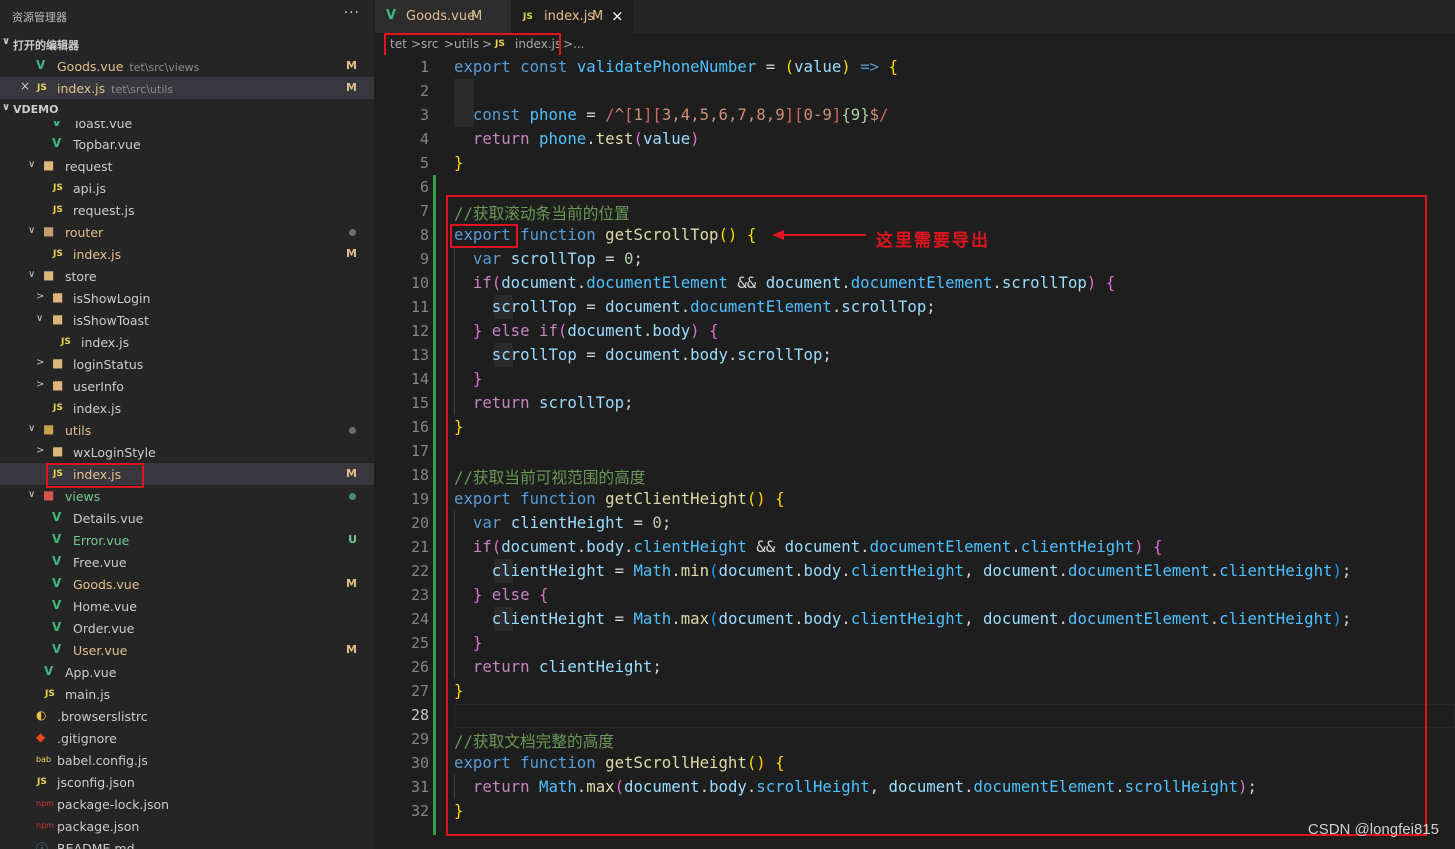  What do you see at coordinates (1373, 829) in the screenshot?
I see `watermark: CSDN @longfei815` at bounding box center [1373, 829].